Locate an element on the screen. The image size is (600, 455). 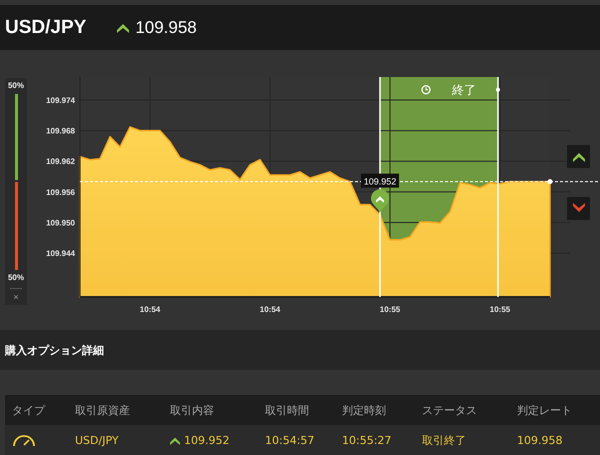
column-header: 判定時刻 is located at coordinates (364, 410).